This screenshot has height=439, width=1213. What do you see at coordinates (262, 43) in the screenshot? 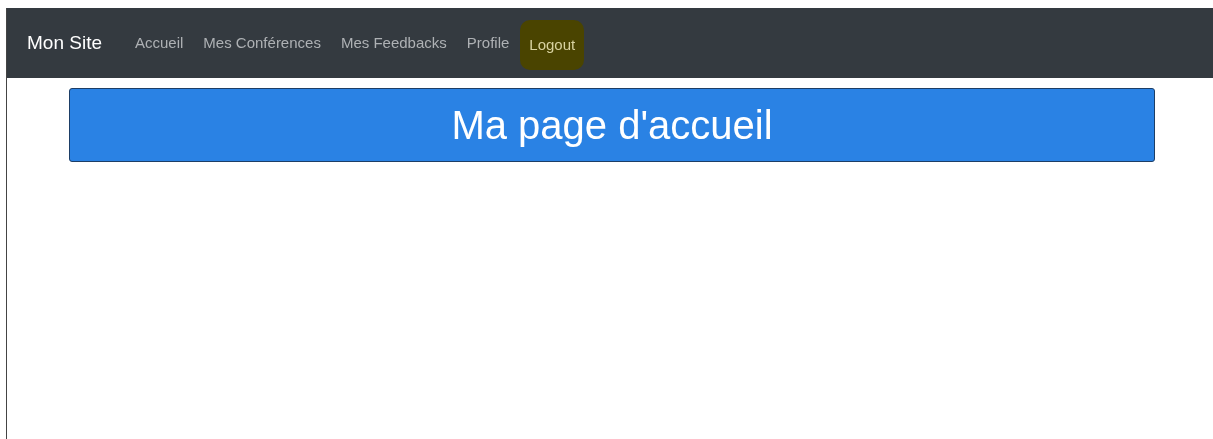
I see `nav-link: Mes Conférences` at bounding box center [262, 43].